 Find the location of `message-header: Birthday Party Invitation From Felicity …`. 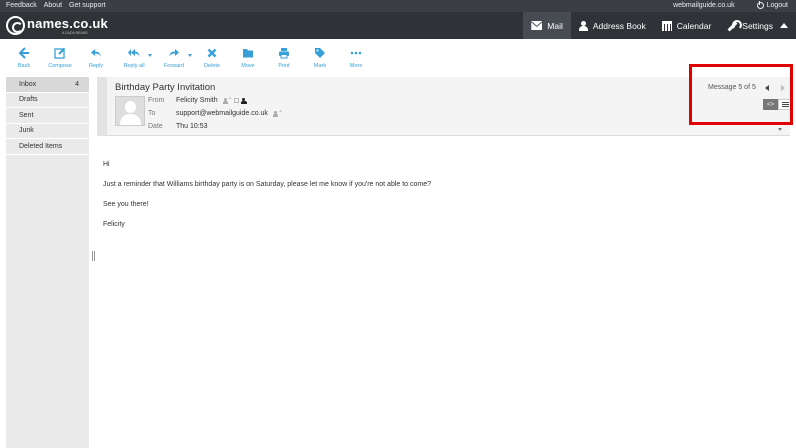

message-header: Birthday Party Invitation From Felicity … is located at coordinates (445, 106).